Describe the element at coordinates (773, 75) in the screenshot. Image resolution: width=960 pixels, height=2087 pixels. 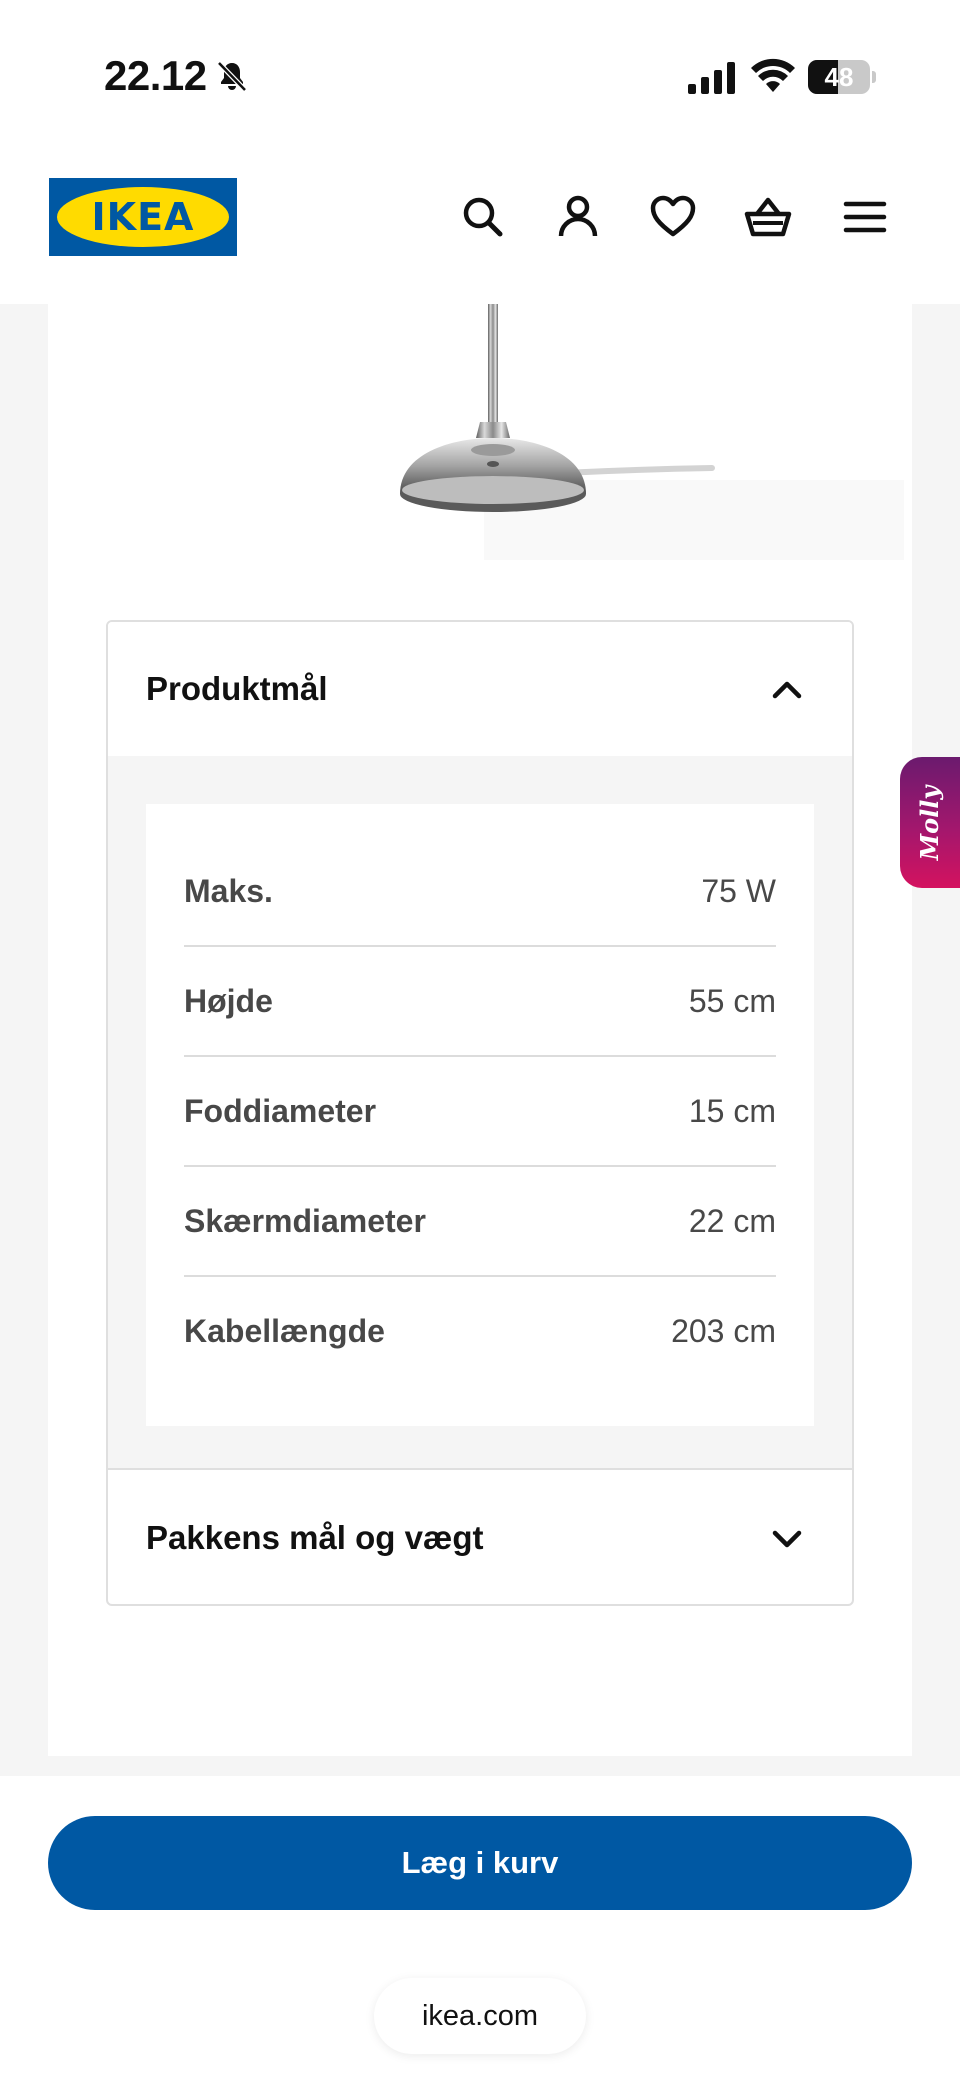
I see `wifi-icon` at that location.